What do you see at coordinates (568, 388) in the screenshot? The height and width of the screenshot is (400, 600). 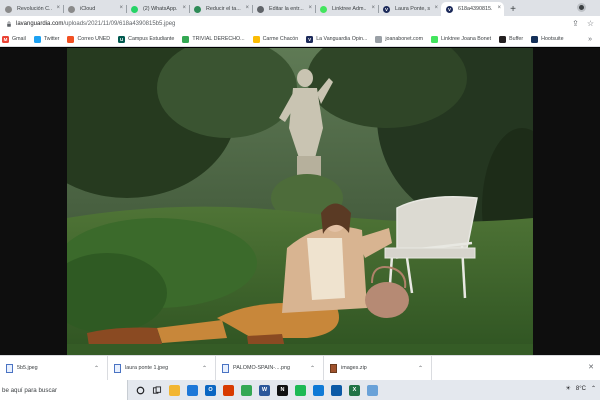 I see `weather-icon: ☀` at bounding box center [568, 388].